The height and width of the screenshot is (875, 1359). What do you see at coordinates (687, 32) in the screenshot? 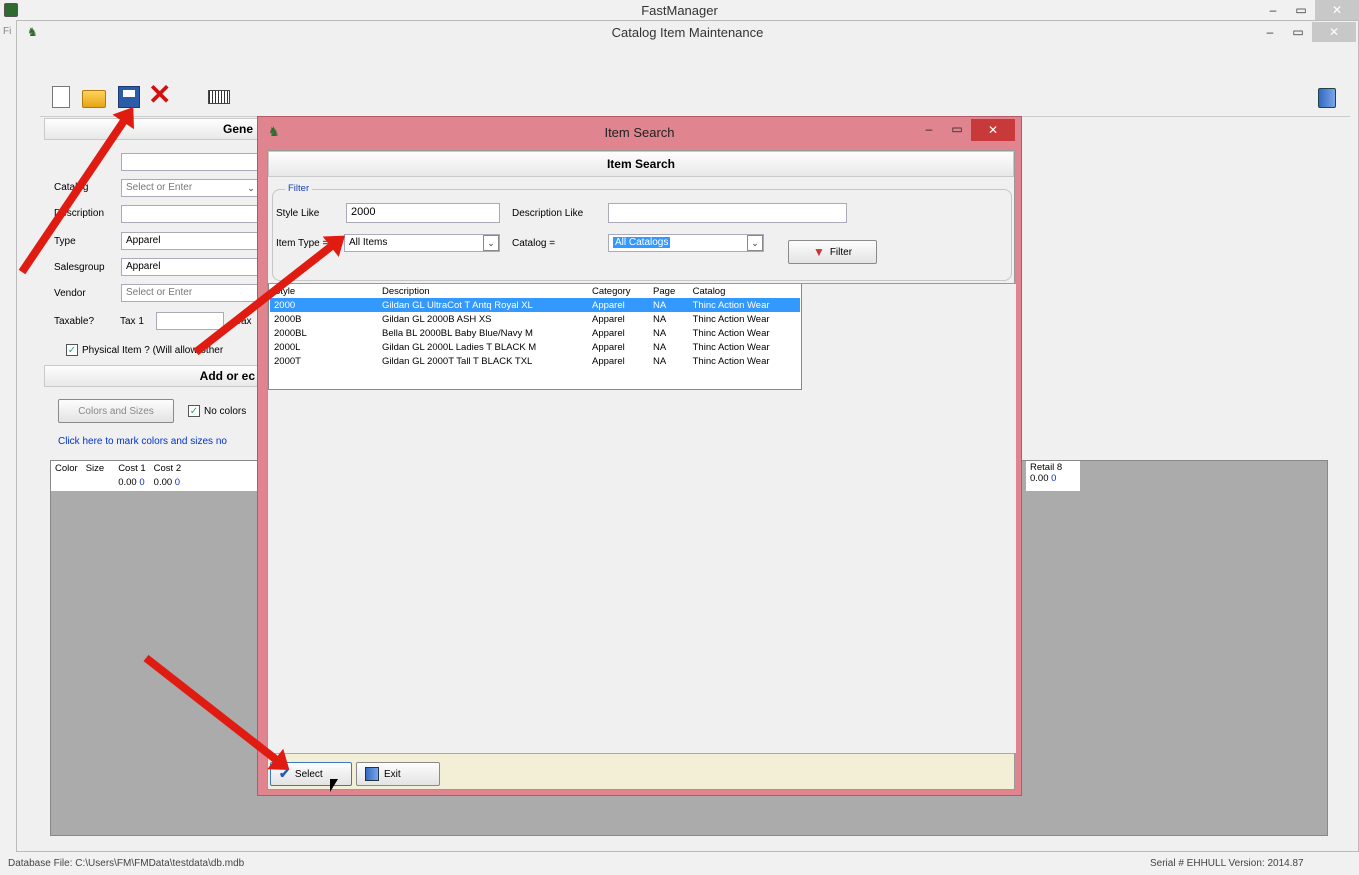
I see `child-titlebar: ♞ Catalog Item Maintenance – ▭ ✕` at bounding box center [687, 32].